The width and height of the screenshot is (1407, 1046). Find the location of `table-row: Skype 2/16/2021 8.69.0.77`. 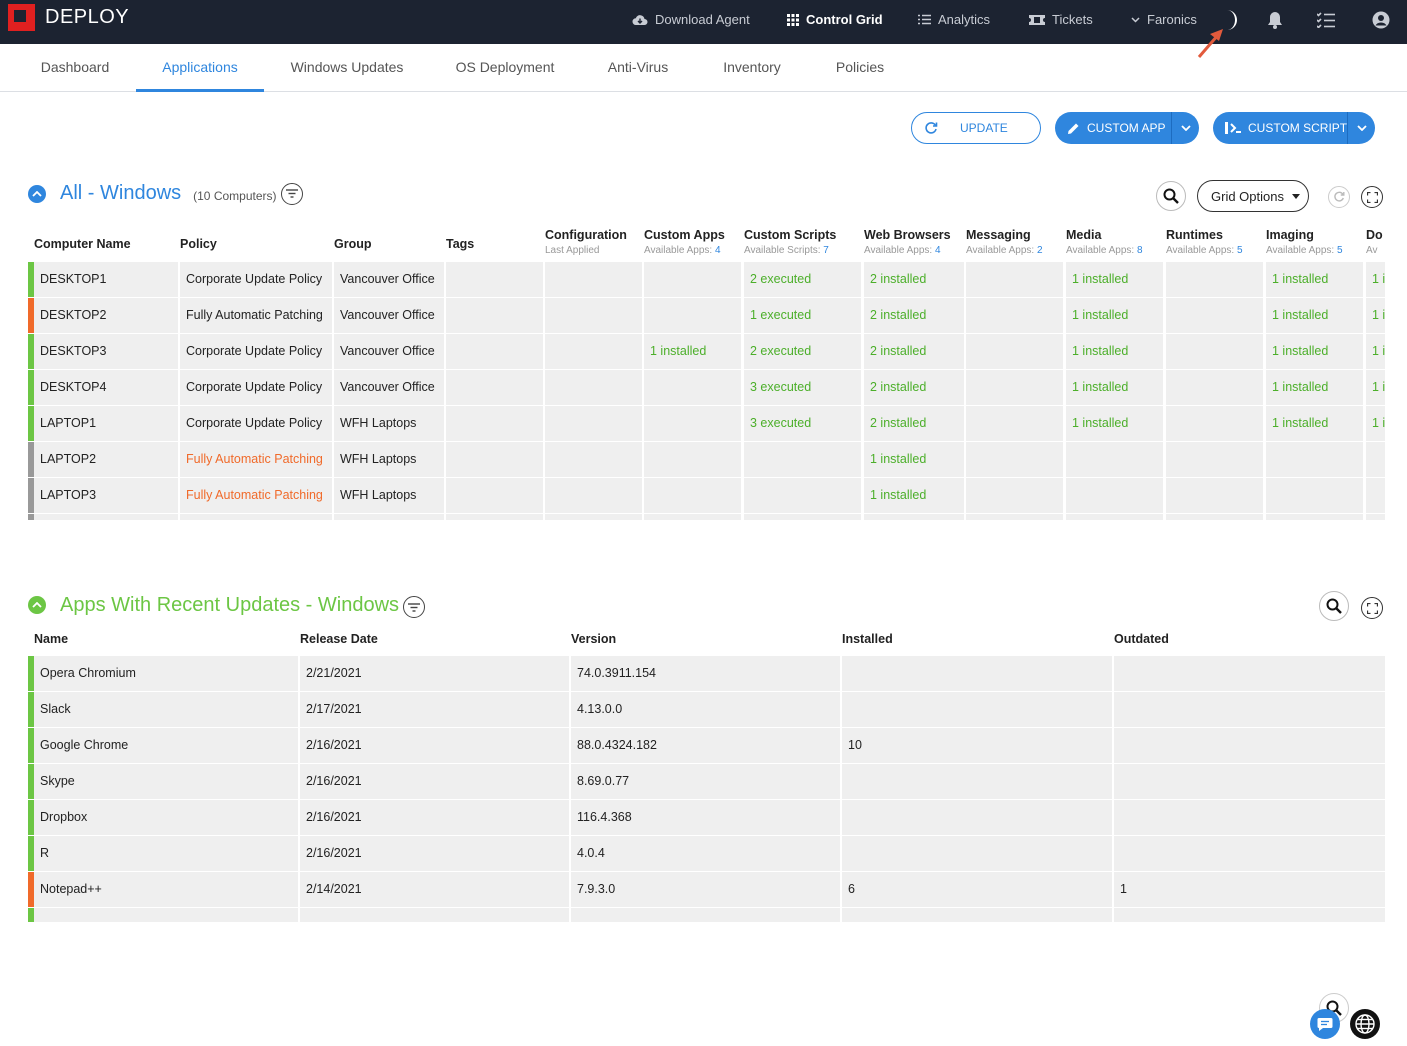

table-row: Skype 2/16/2021 8.69.0.77 is located at coordinates (706, 782).